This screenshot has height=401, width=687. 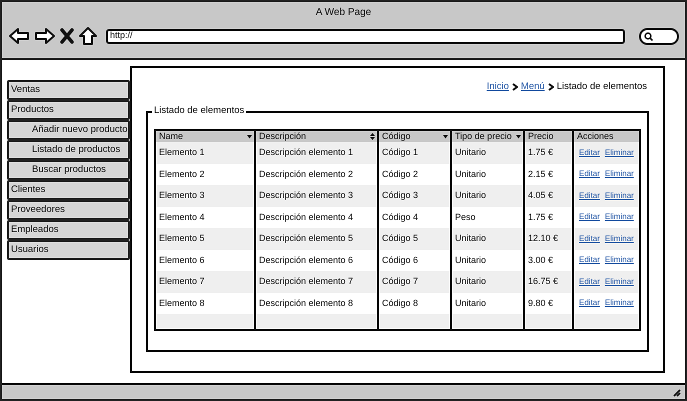 What do you see at coordinates (606, 136) in the screenshot?
I see `column-header: Acciones` at bounding box center [606, 136].